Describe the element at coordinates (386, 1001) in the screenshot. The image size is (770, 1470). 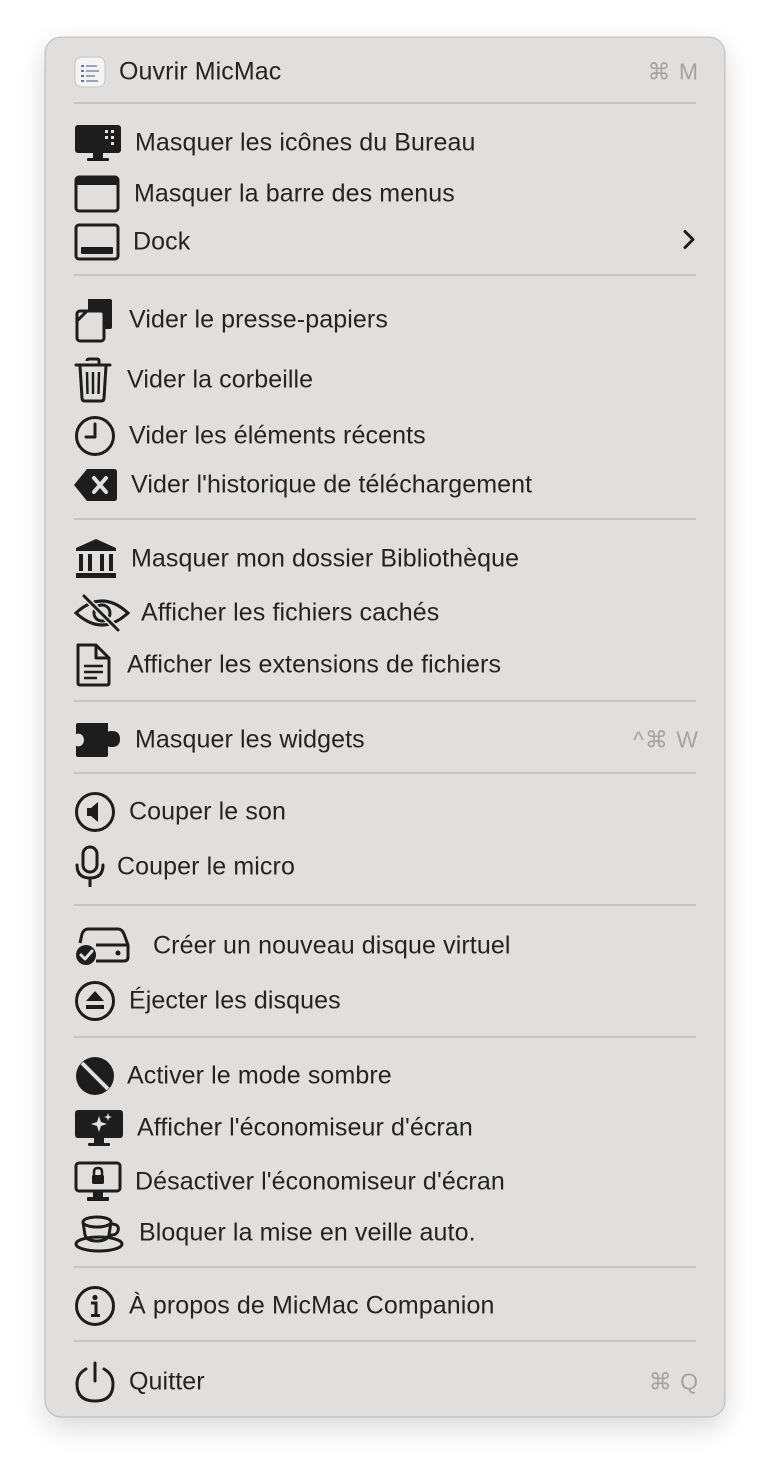
I see `menu-item-eject-disks: Éjecter les disques` at that location.